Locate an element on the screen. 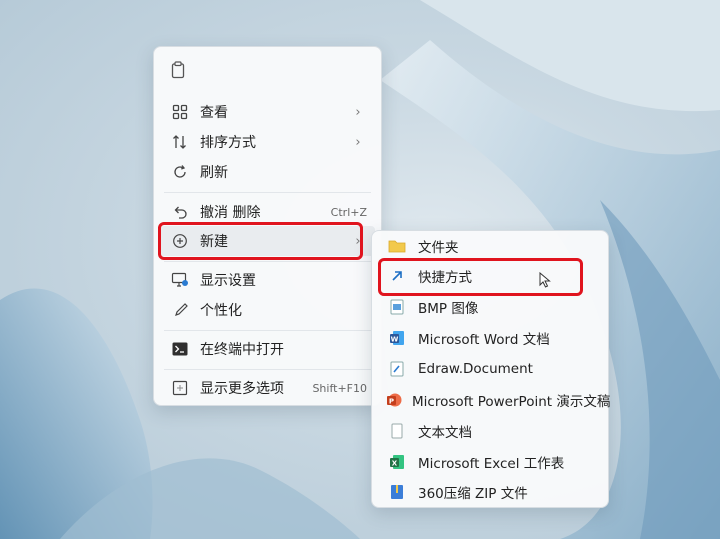  menu-item-new: 新建 › is located at coordinates (267, 241).